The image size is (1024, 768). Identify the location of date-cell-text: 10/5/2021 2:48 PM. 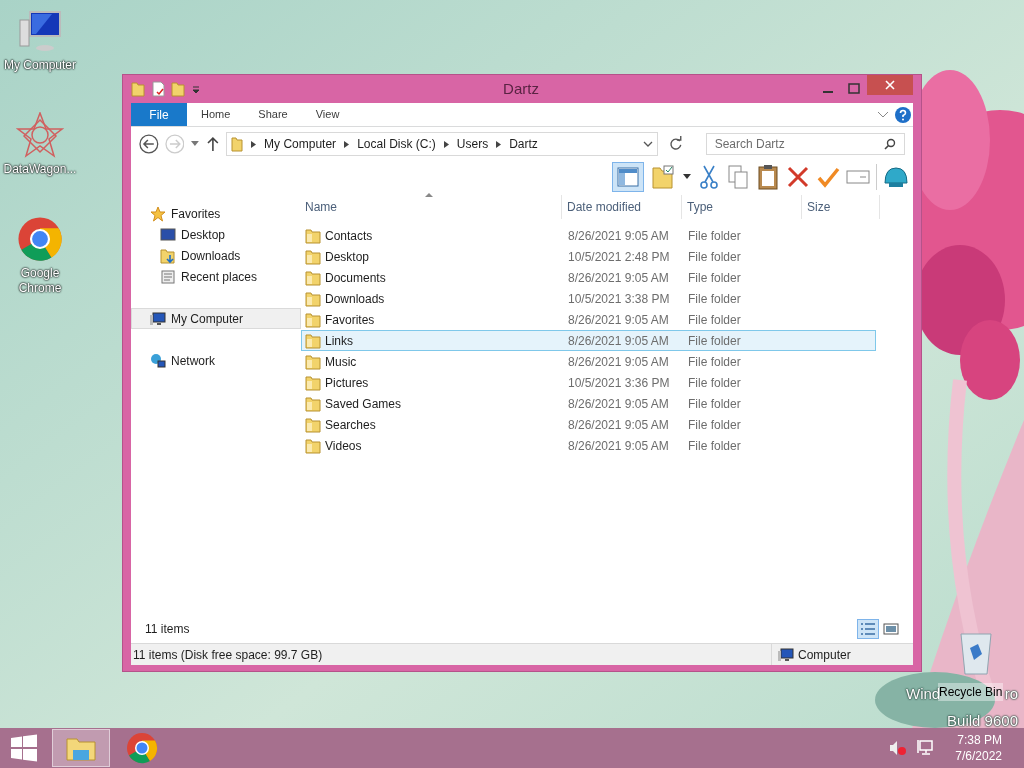
(619, 257).